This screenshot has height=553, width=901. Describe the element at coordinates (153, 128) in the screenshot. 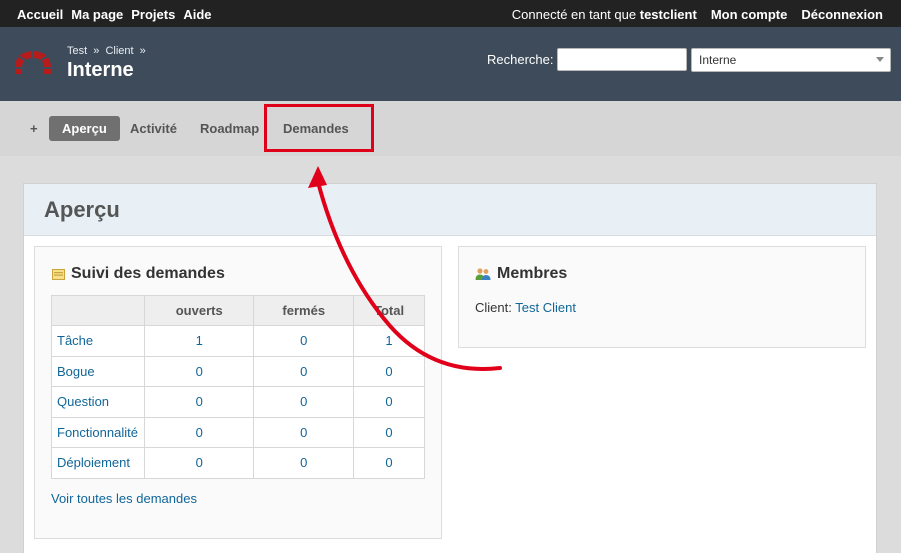

I see `tab-activity: Activité` at that location.